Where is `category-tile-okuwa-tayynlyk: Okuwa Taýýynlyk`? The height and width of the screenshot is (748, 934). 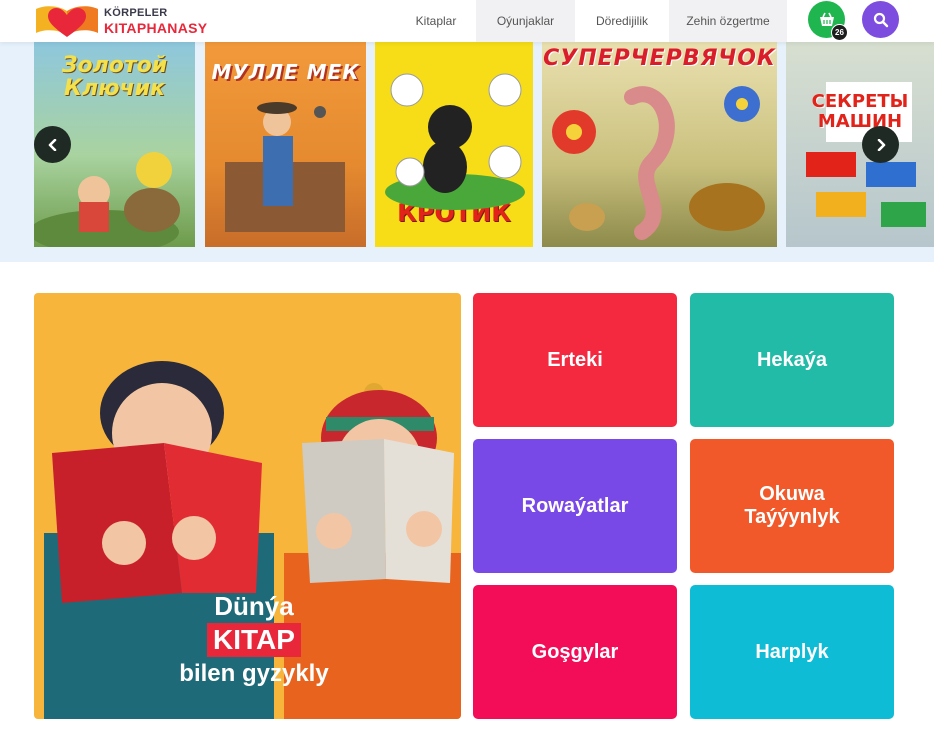 category-tile-okuwa-tayynlyk: Okuwa Taýýynlyk is located at coordinates (792, 506).